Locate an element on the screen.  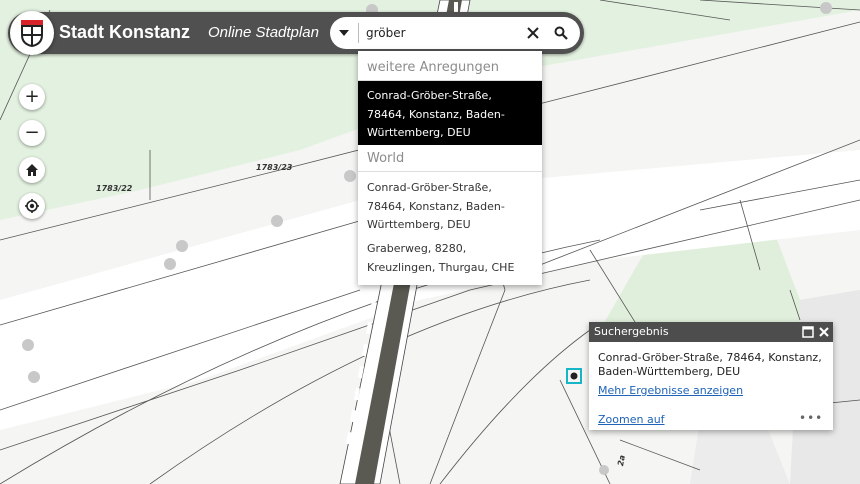
zoom-out-button: − is located at coordinates (32, 133).